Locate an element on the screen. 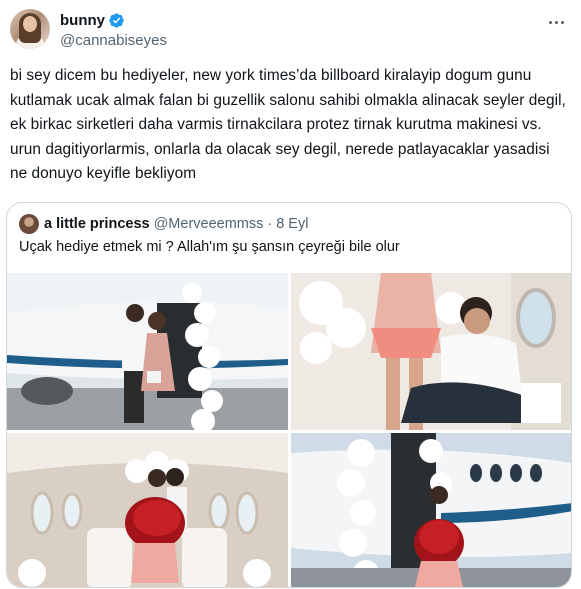  author-display-name: bunny is located at coordinates (82, 20).